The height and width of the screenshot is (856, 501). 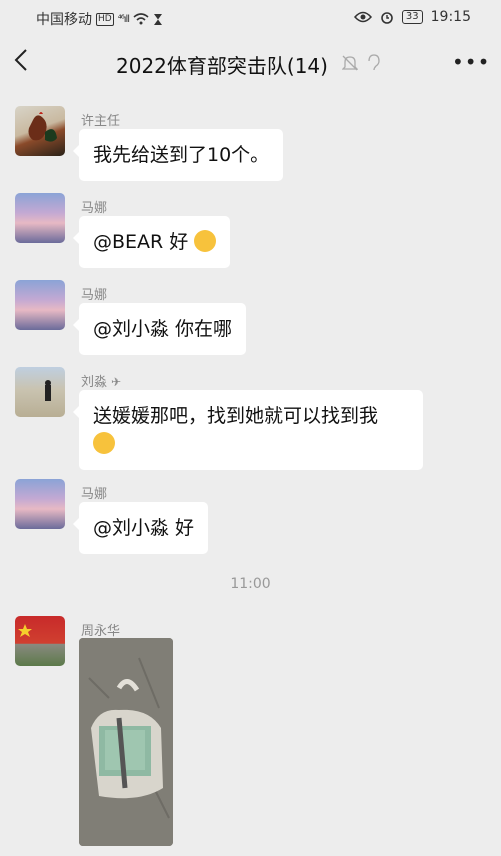 I want to click on message-bubble: 我先给送到了10个。, so click(x=178, y=155).